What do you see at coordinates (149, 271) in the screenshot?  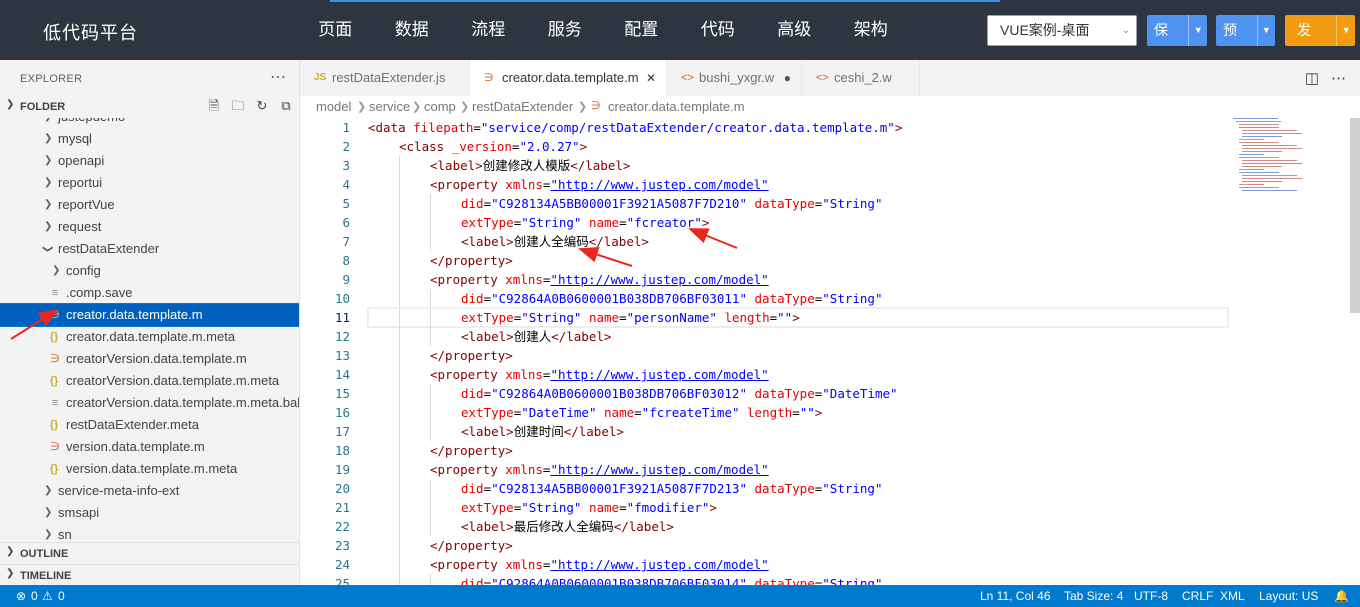 I see `tree-item-config: ❯ config` at bounding box center [149, 271].